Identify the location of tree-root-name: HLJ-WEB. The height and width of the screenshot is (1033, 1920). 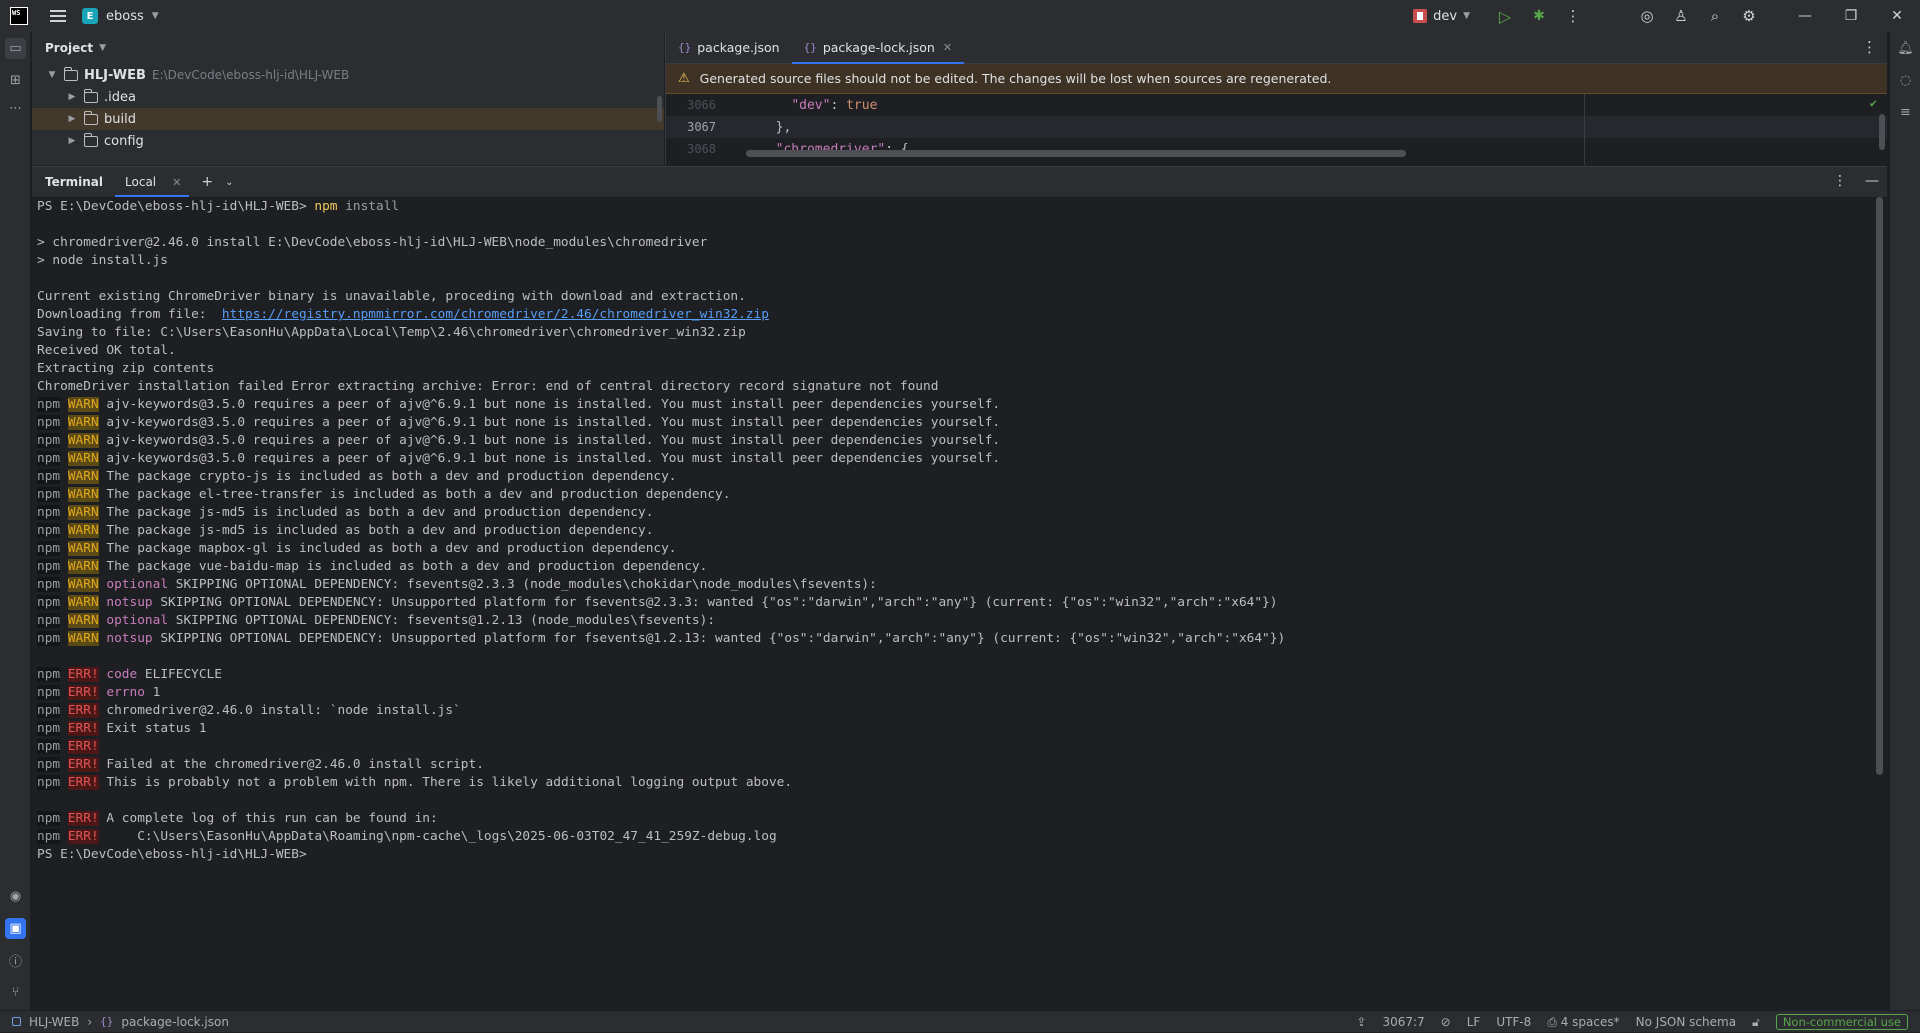
(115, 75).